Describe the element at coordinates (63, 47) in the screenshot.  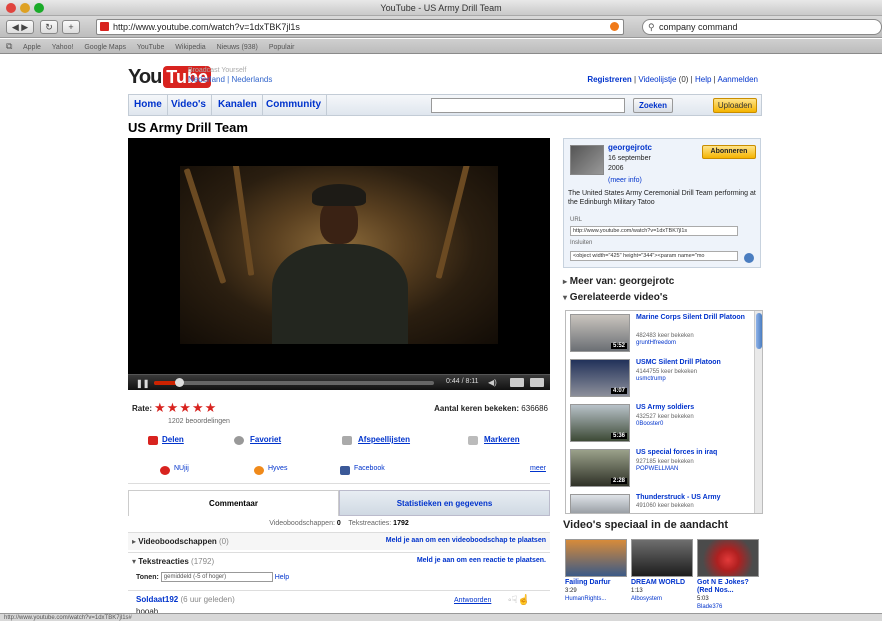
I see `bookmark-yahoo: Yahoo!` at that location.